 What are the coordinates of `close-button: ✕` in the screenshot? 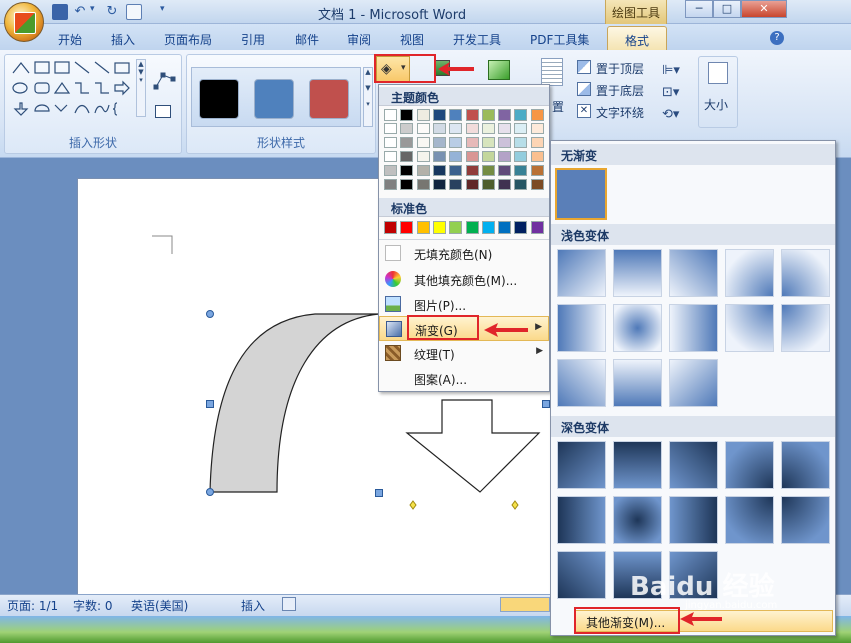 It's located at (764, 9).